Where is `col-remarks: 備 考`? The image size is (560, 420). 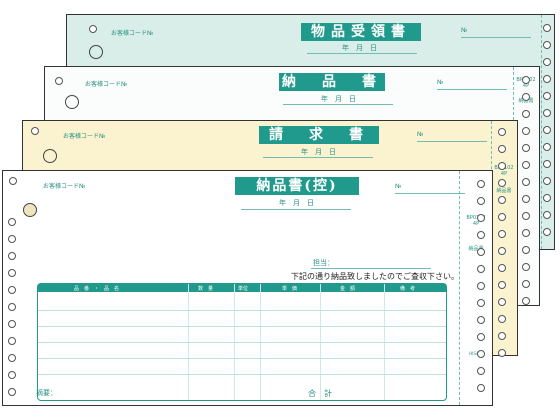 col-remarks: 備 考 is located at coordinates (408, 289).